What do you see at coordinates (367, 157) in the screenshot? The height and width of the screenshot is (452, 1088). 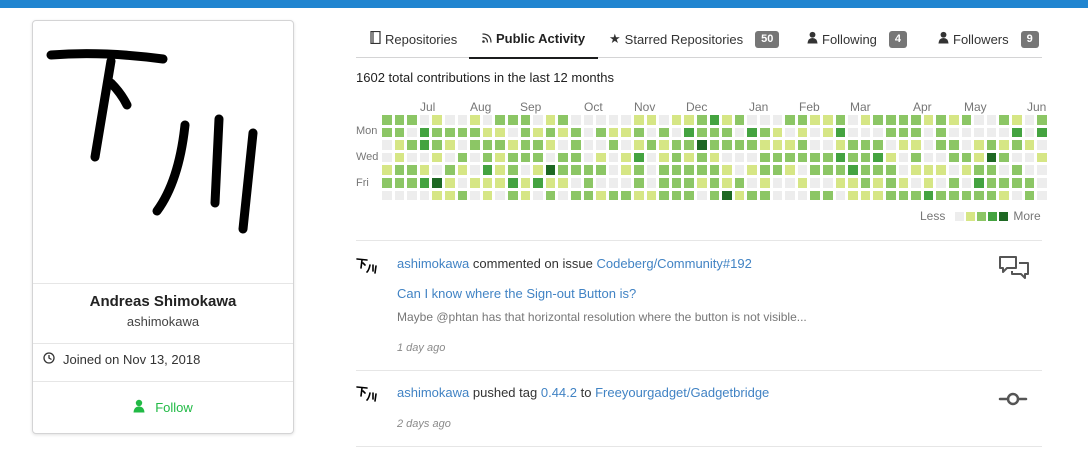 I see `day-label: Wed` at bounding box center [367, 157].